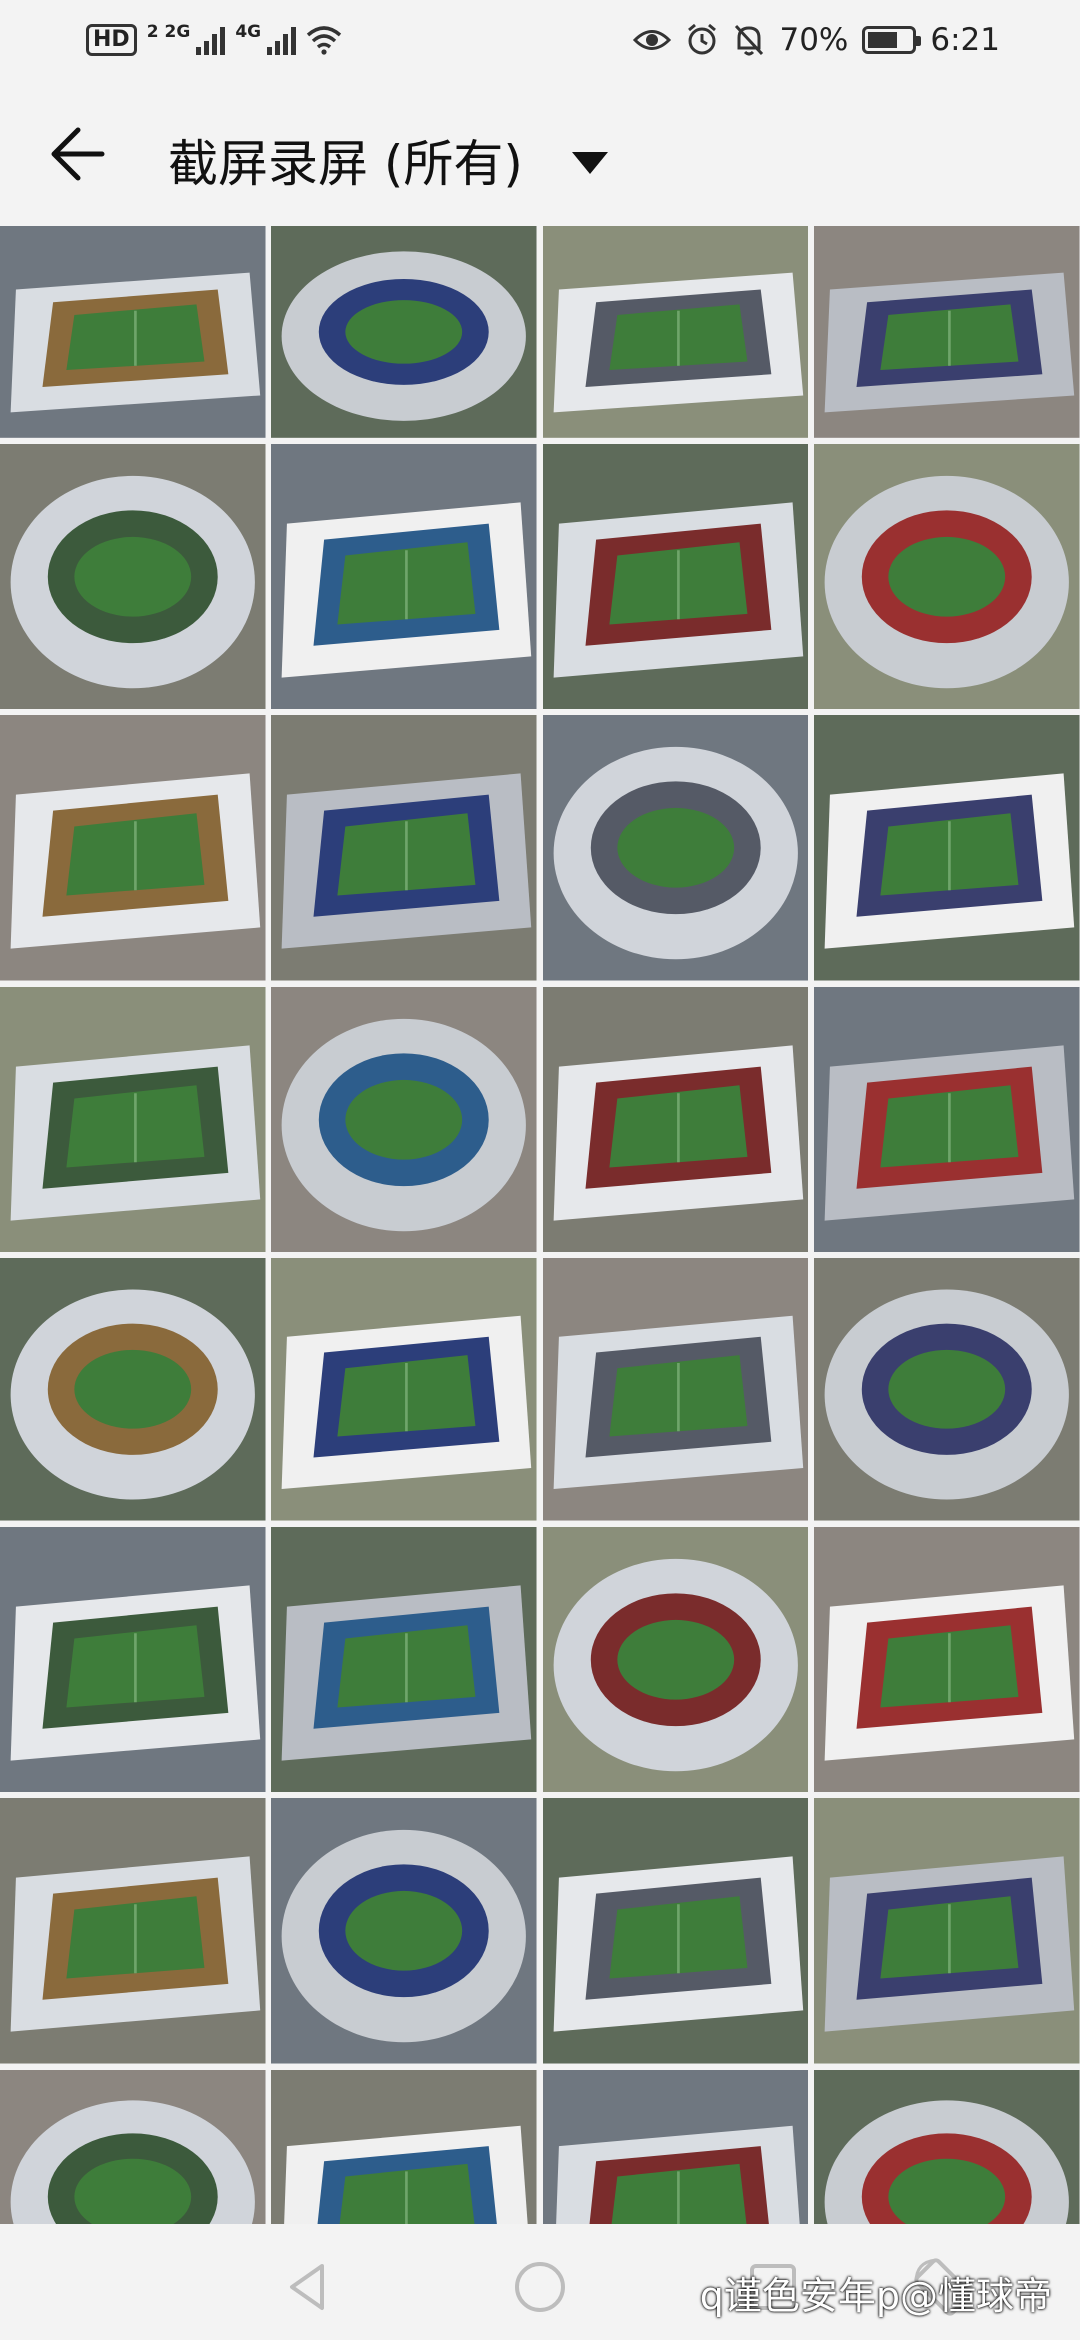 The height and width of the screenshot is (2340, 1080). I want to click on wifi-icon, so click(324, 40).